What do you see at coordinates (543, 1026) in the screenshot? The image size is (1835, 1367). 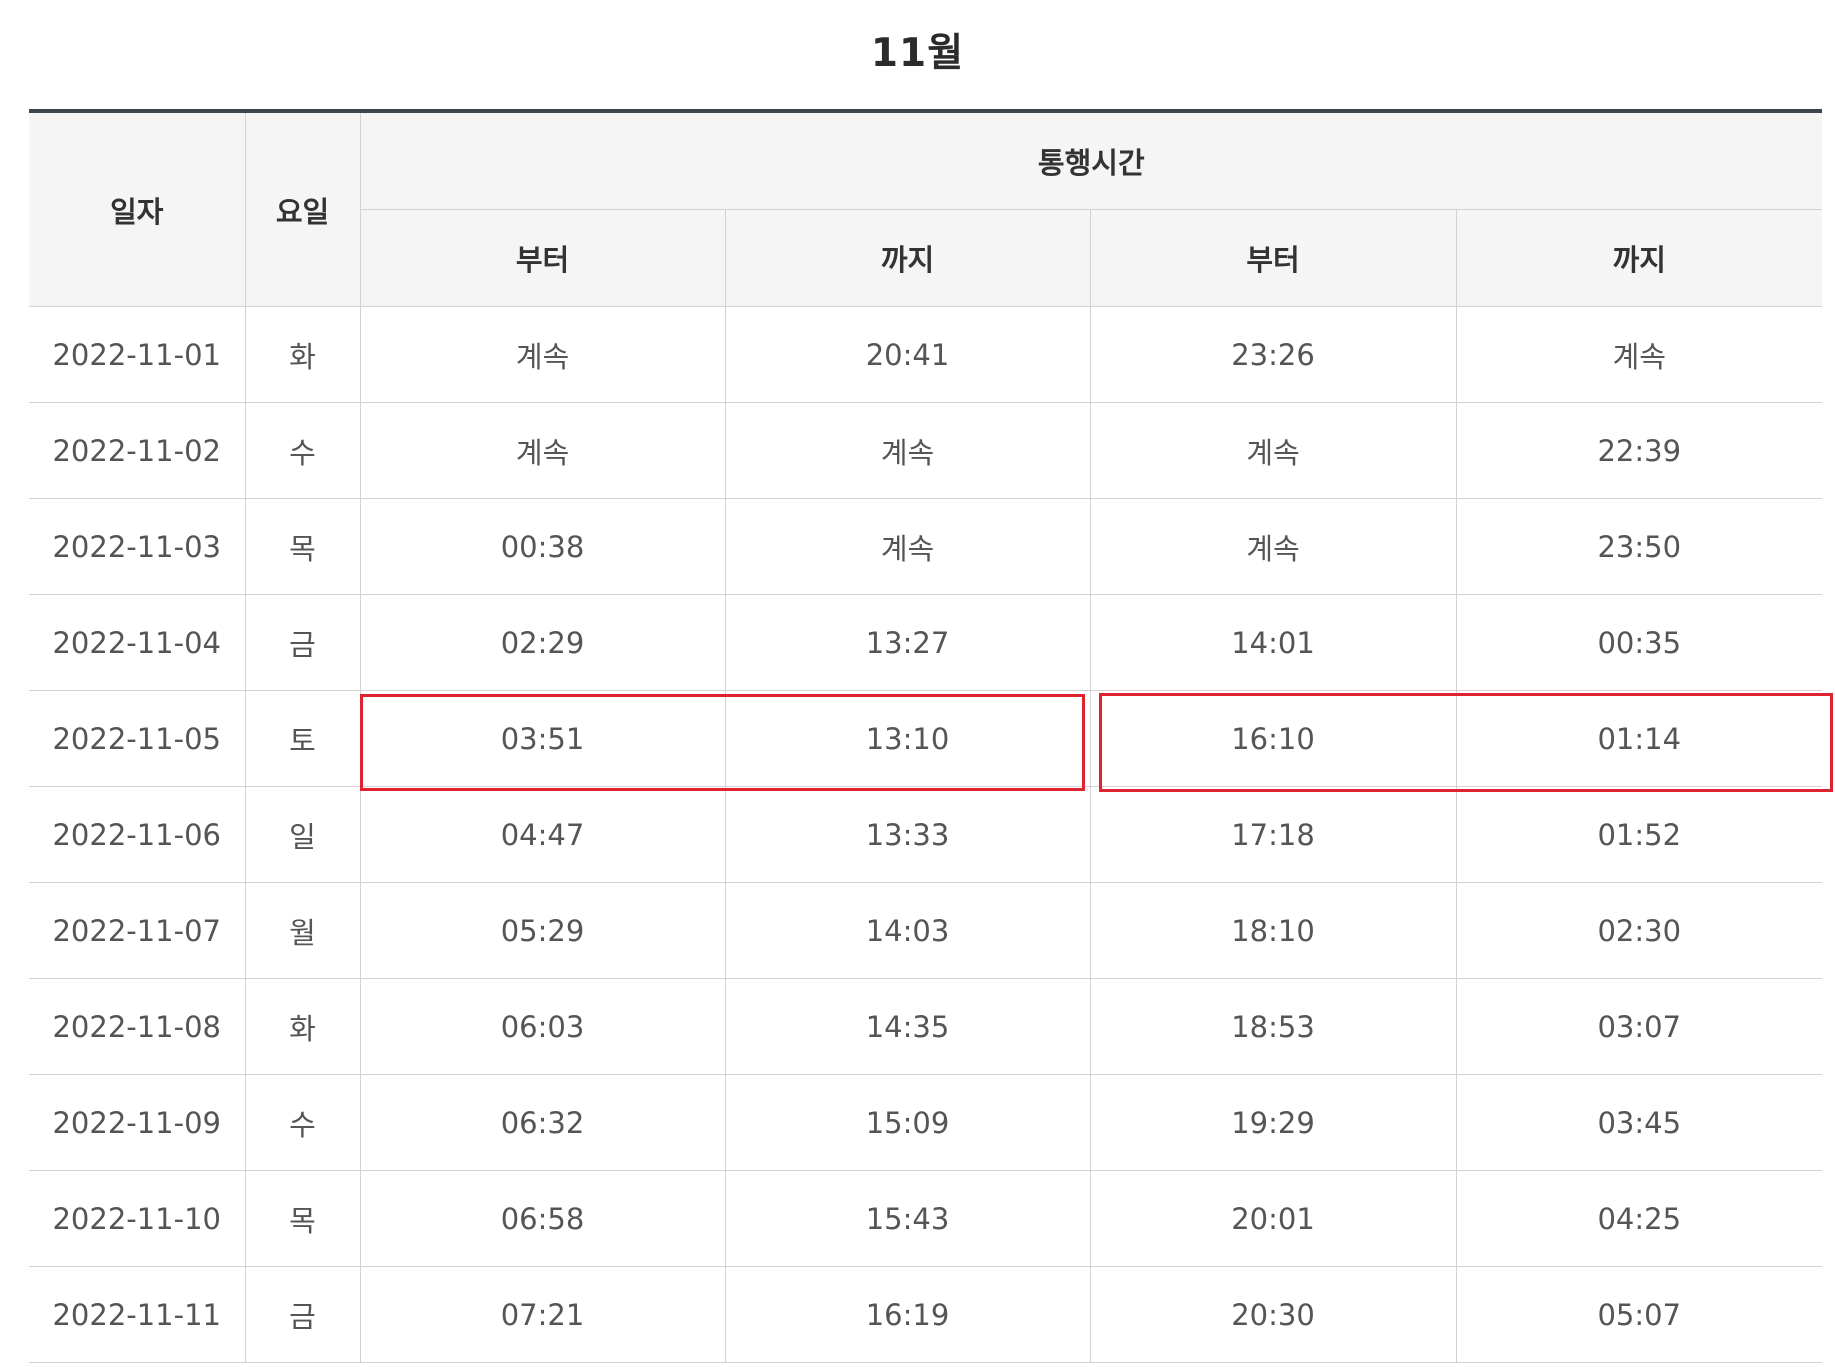 I see `from-1-cell: 06:03` at bounding box center [543, 1026].